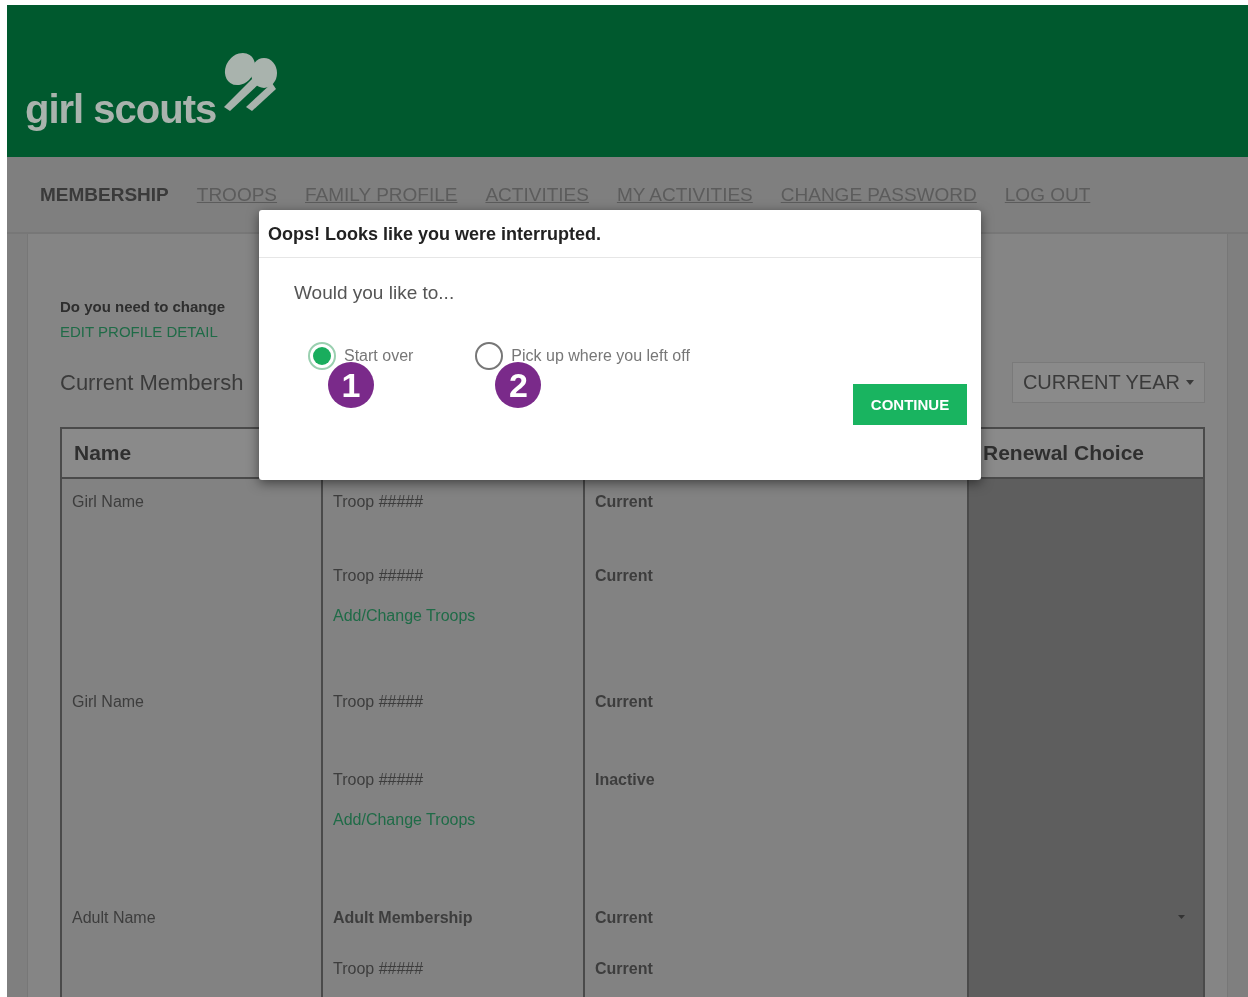 The height and width of the screenshot is (997, 1248). Describe the element at coordinates (192, 722) in the screenshot. I see `name-cell: Girl Name` at that location.